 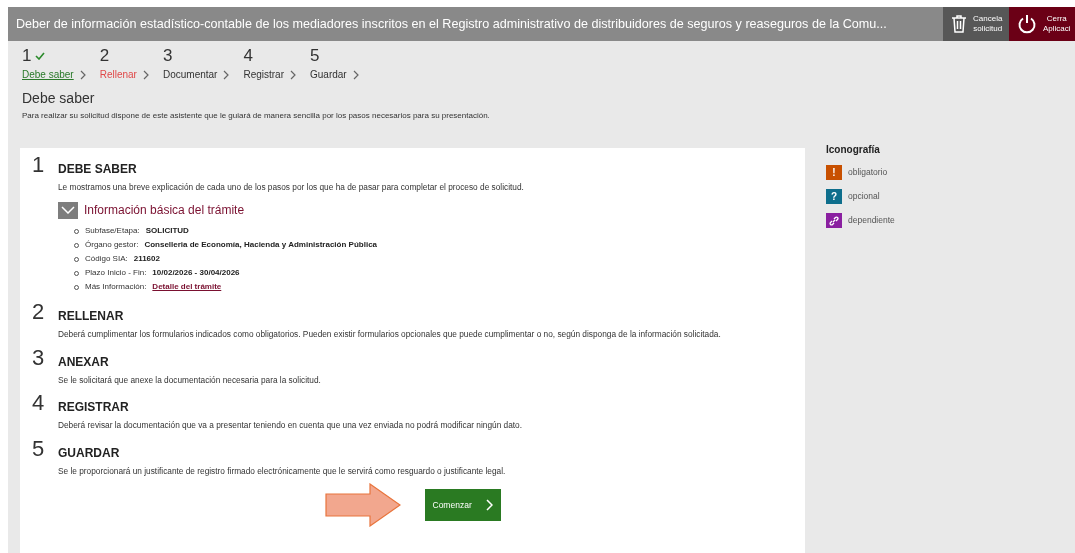 I want to click on section-text: Le mostramos una breve explicación de cada uno de los pasos por los que ha de pasar para completar el proceso de solicitud., so click(x=291, y=187).